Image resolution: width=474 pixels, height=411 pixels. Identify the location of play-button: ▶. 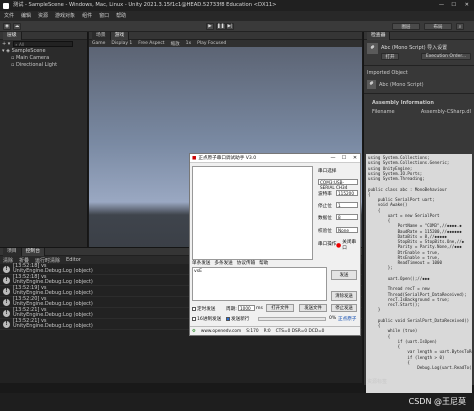
(210, 26).